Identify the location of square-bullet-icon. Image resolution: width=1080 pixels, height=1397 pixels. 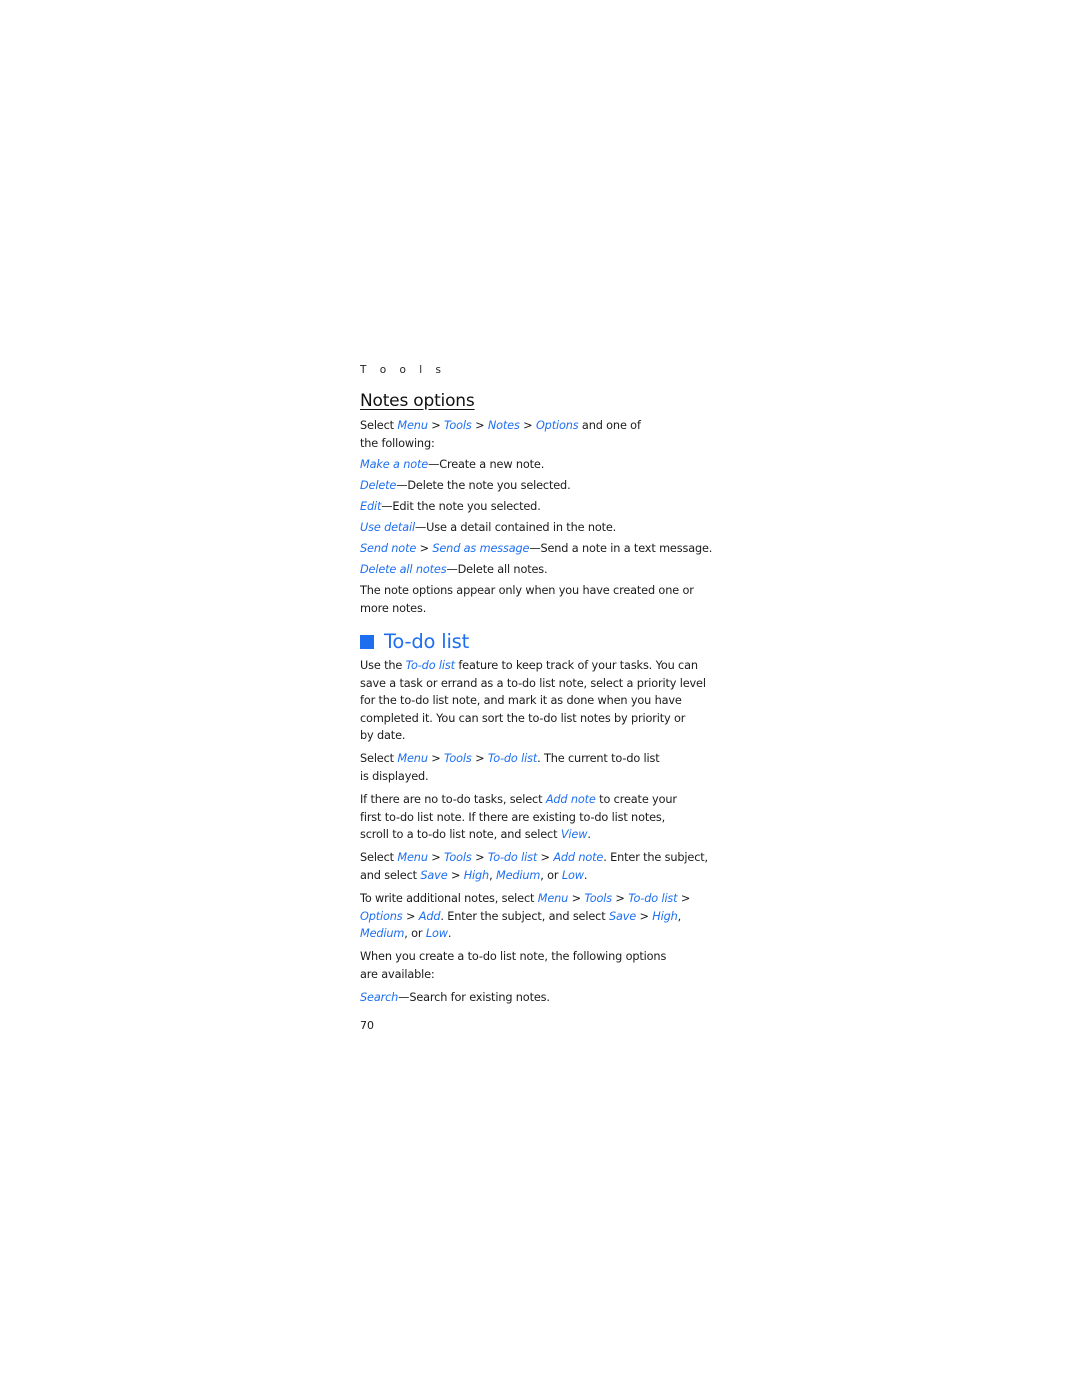
(367, 641).